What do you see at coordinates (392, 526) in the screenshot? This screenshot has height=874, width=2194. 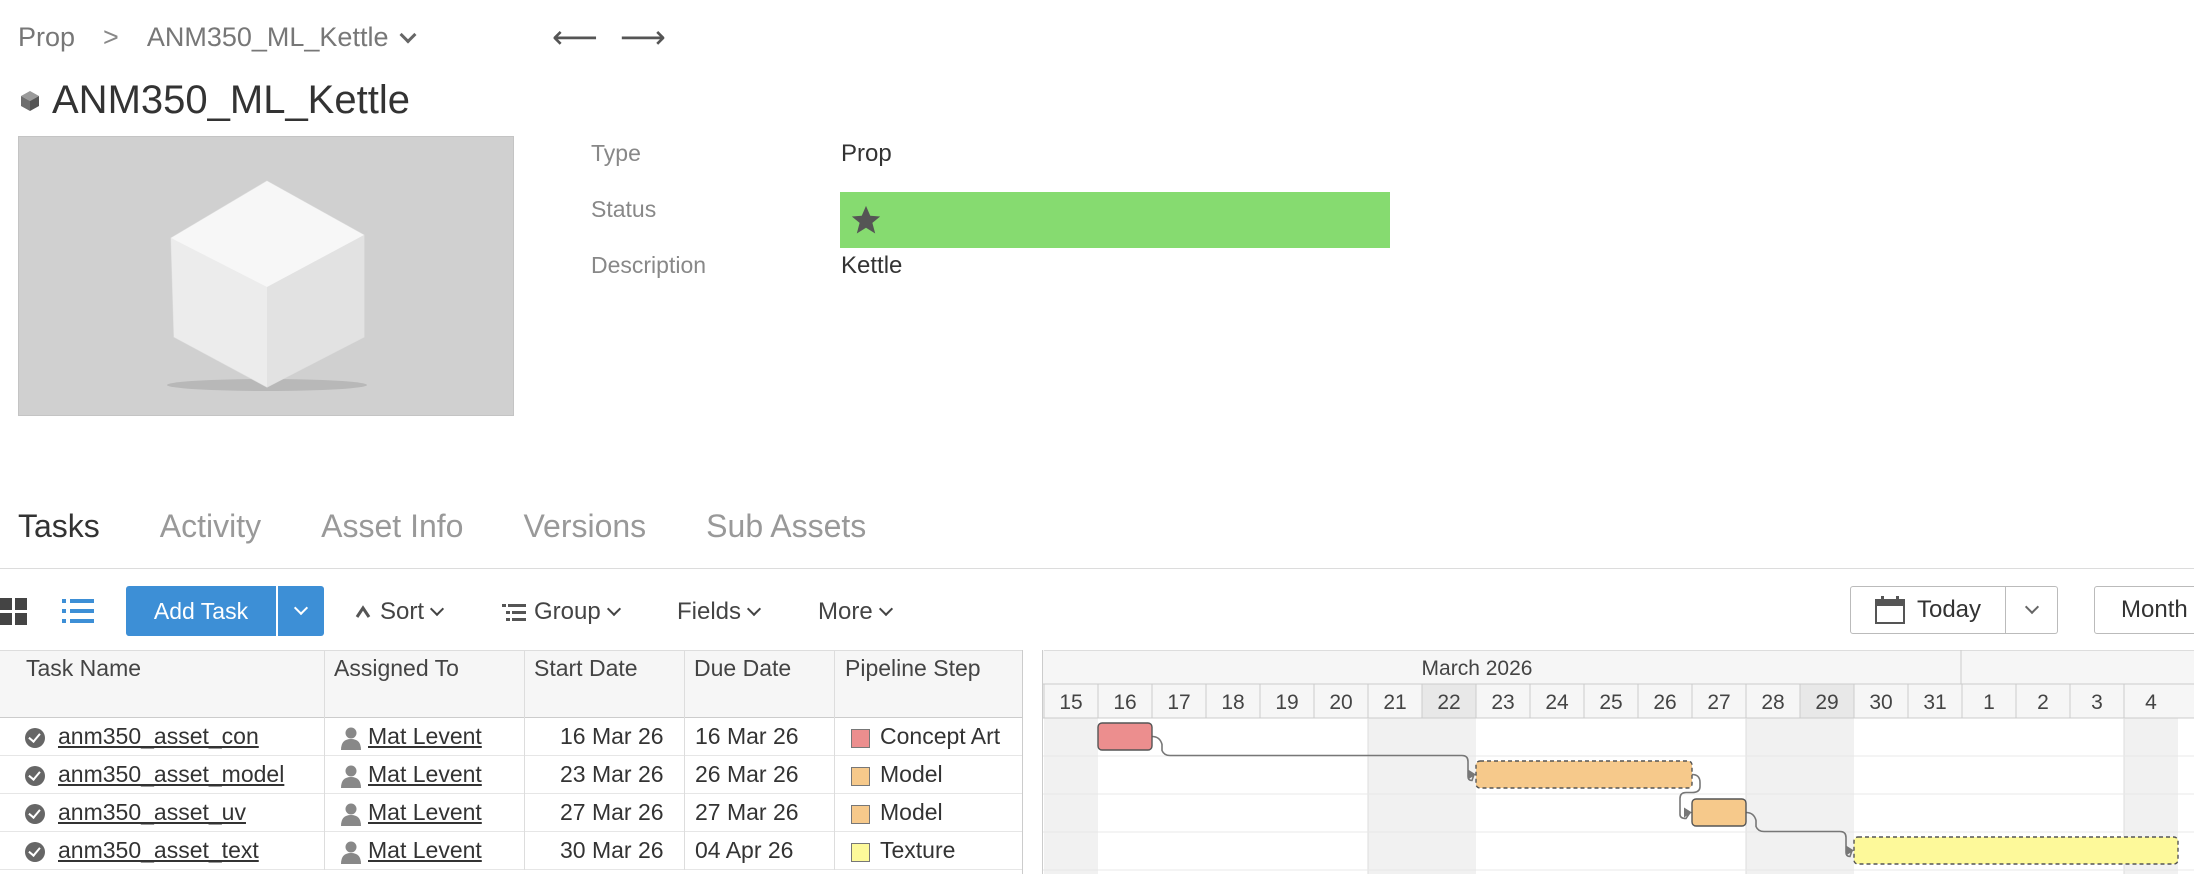 I see `tab-asset-info: Asset Info` at bounding box center [392, 526].